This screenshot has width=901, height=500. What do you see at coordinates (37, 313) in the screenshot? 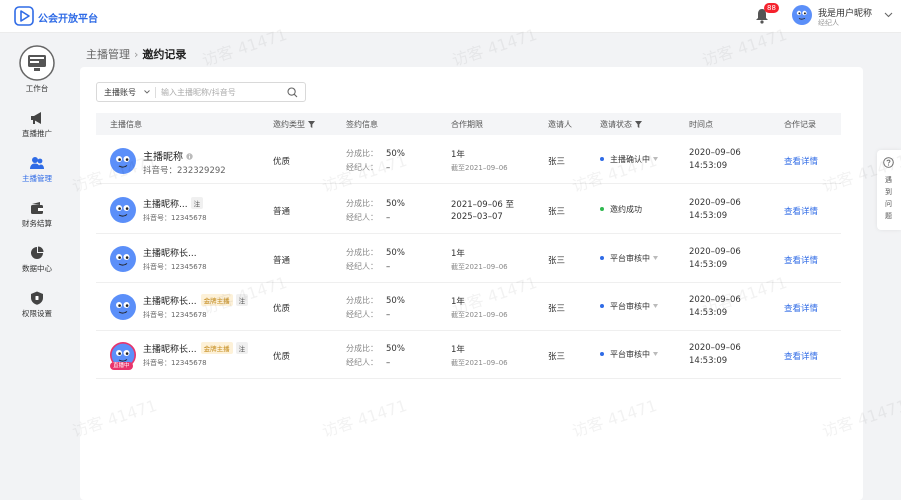
I see `sidebar-item-label: 权限设置` at bounding box center [37, 313].